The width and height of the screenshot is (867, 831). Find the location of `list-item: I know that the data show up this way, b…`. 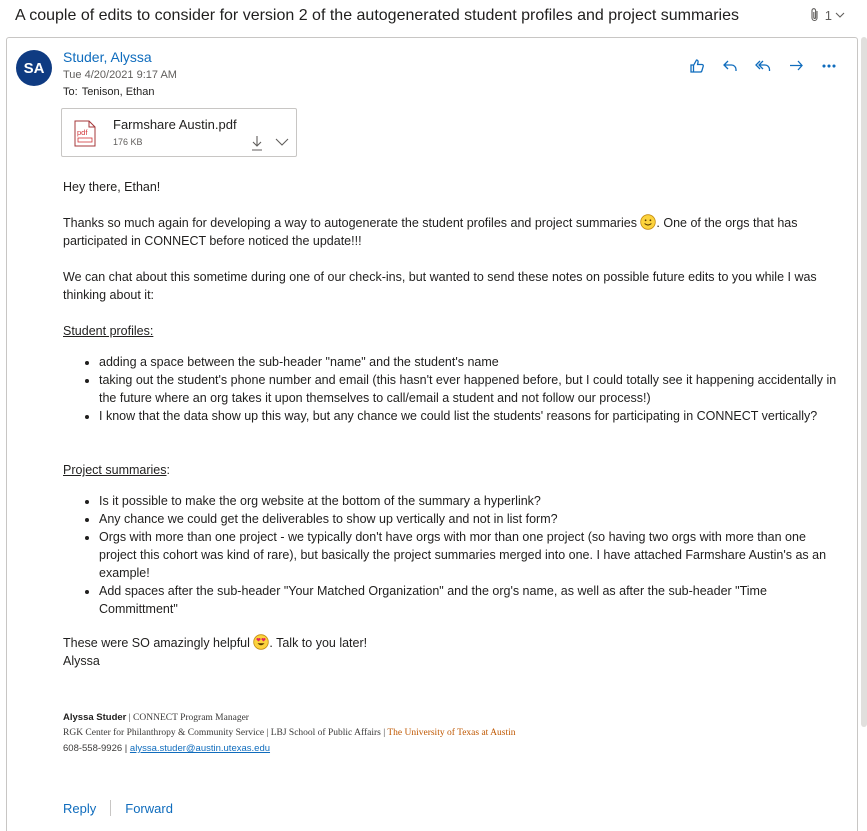

list-item: I know that the data show up this way, b… is located at coordinates (471, 416).